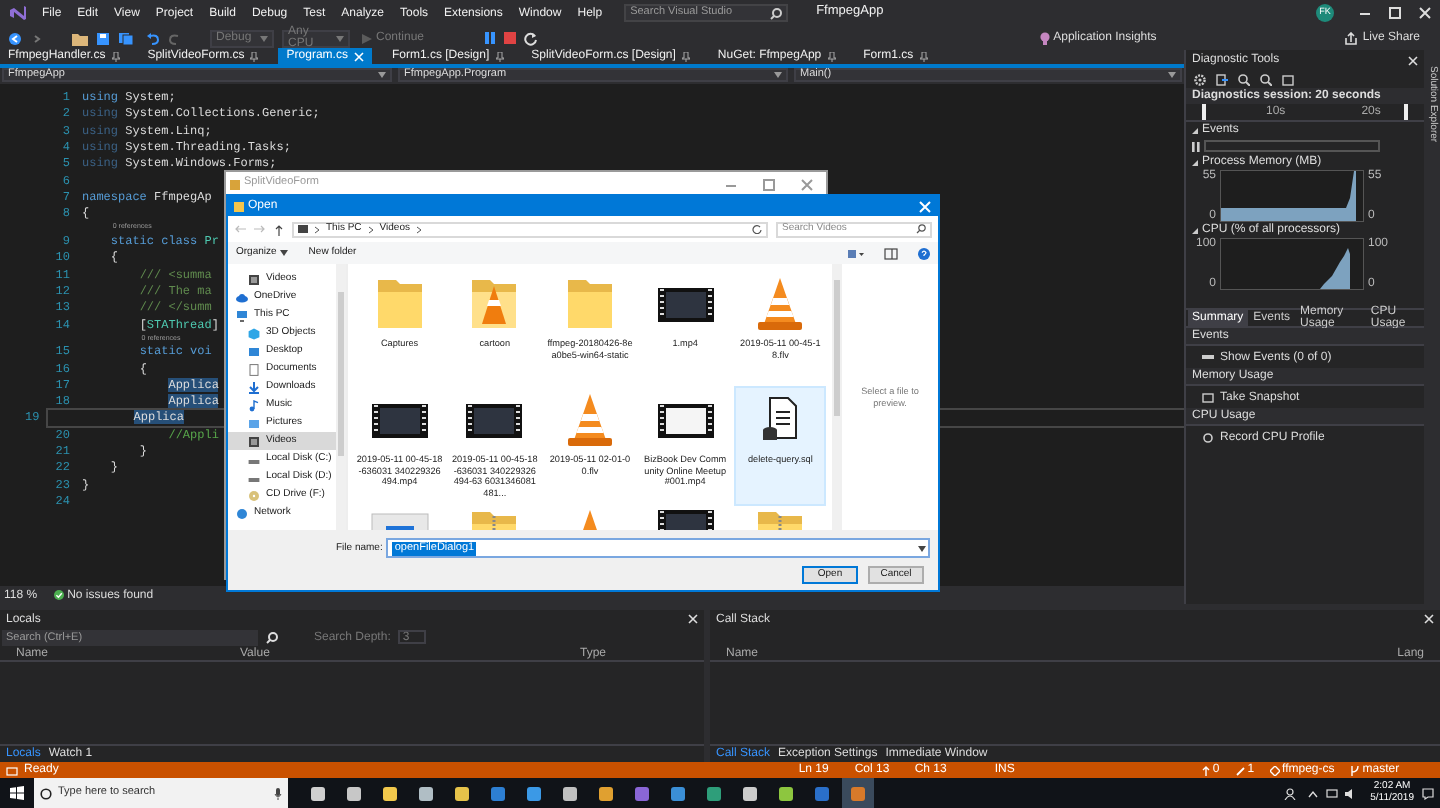  I want to click on reset-view-icon, so click(1288, 79).